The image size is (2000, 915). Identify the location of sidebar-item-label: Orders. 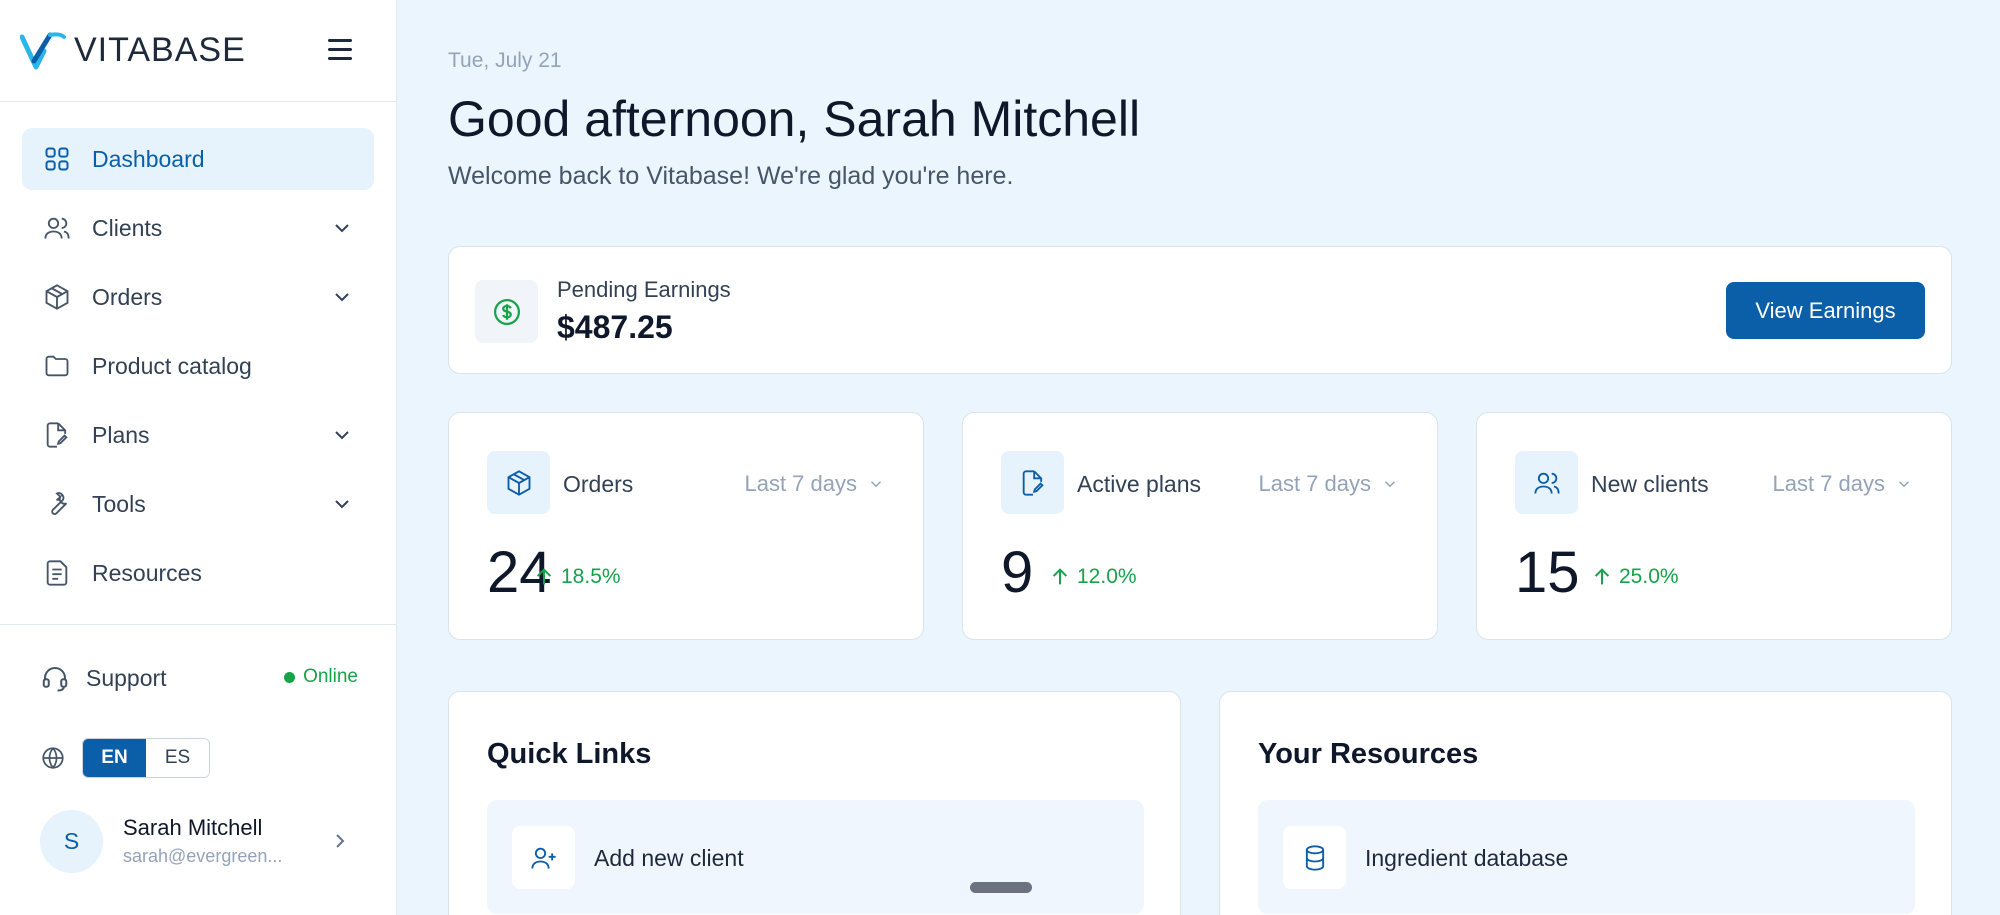
(127, 296).